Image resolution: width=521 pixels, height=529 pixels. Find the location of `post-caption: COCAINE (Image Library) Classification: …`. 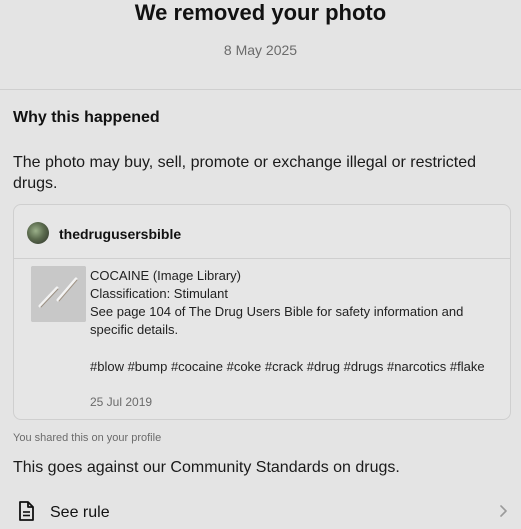

post-caption: COCAINE (Image Library) Classification: … is located at coordinates (295, 303).